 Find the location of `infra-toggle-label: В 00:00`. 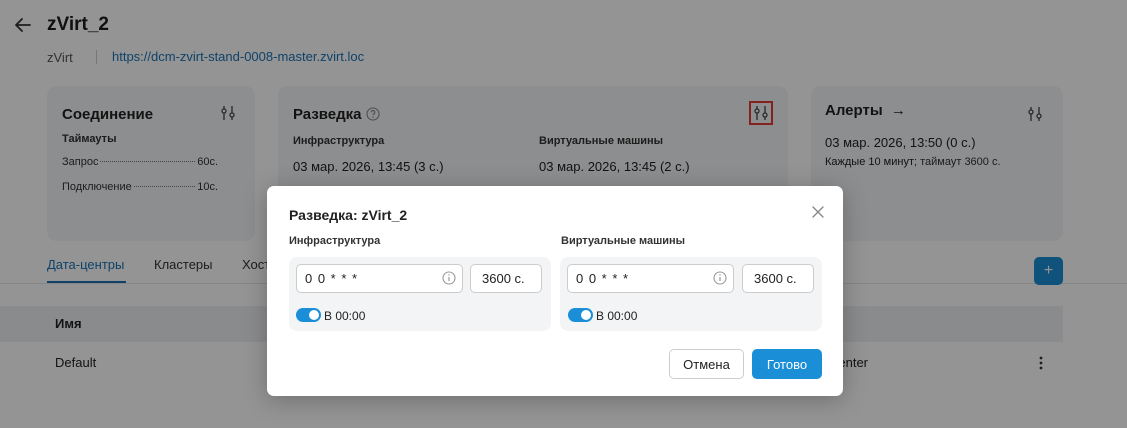

infra-toggle-label: В 00:00 is located at coordinates (345, 316).